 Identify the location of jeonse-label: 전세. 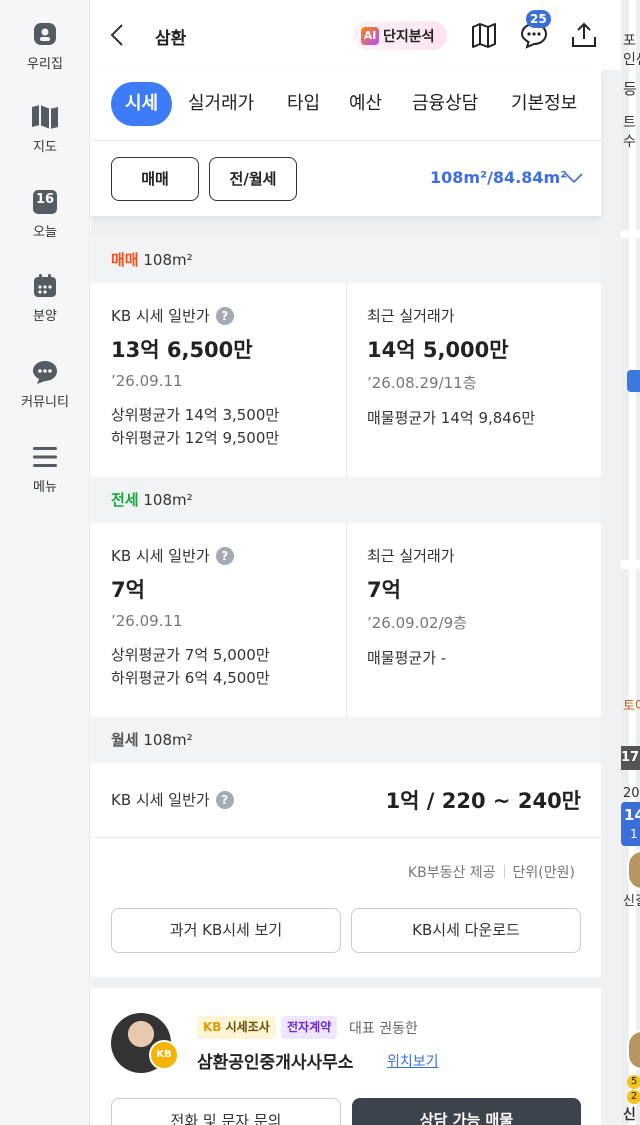
(125, 500).